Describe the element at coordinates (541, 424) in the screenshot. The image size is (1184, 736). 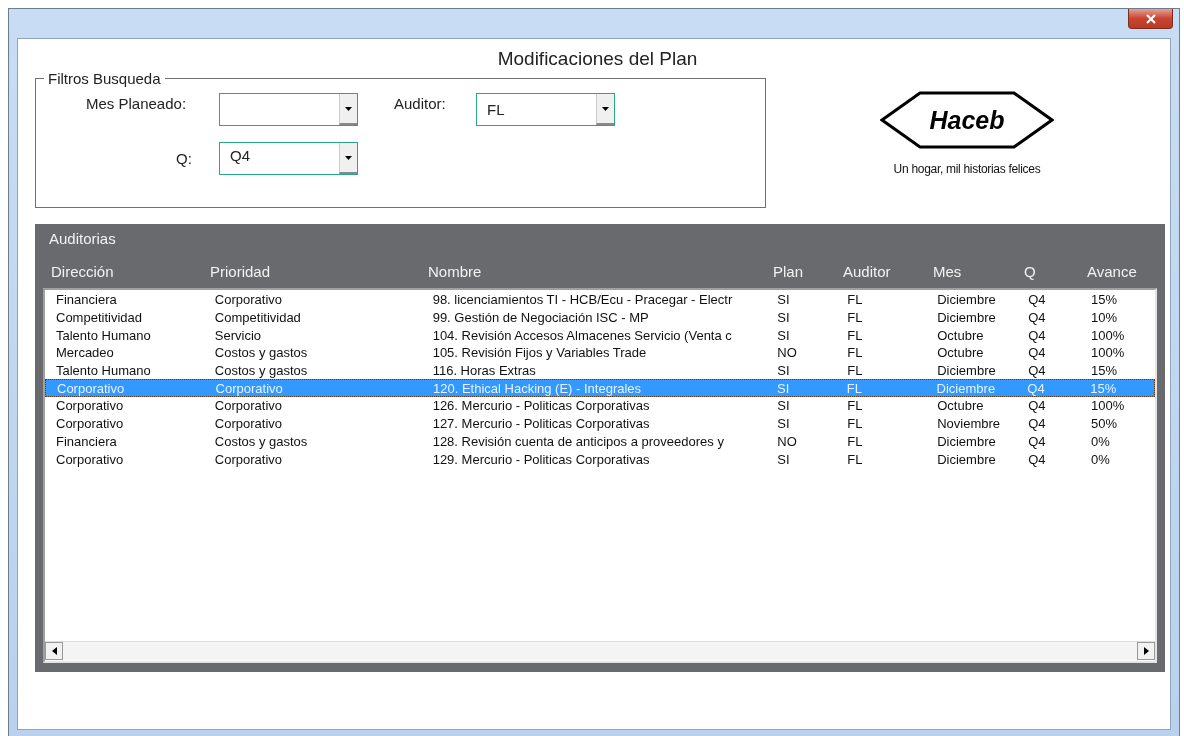
I see `table-cell-text: 127. Mercurio - Politicas Corporativas` at that location.